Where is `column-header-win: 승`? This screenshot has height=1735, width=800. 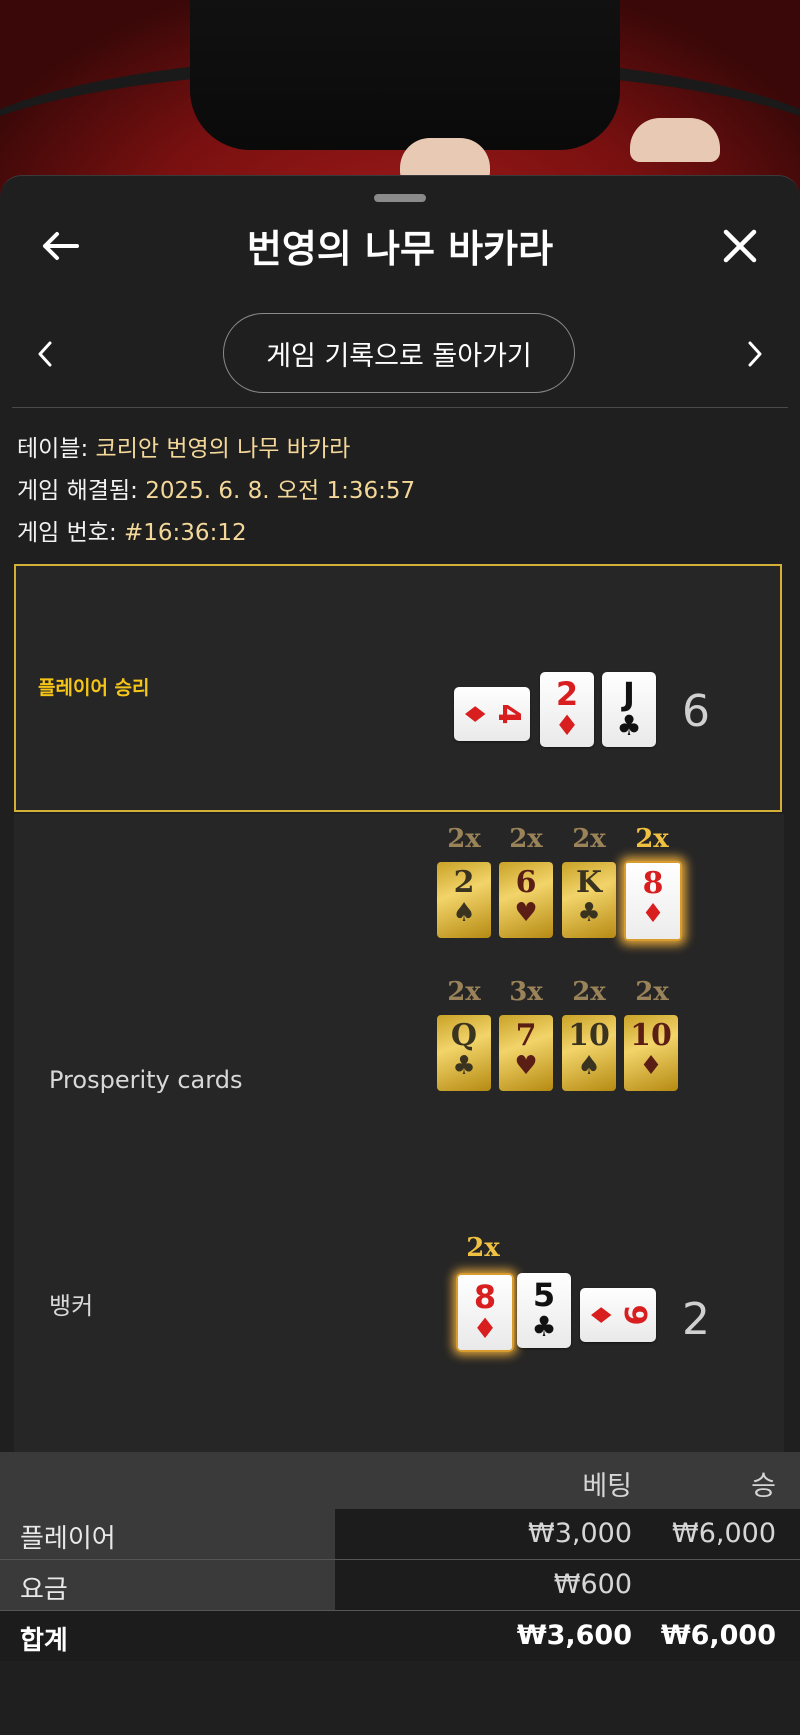 column-header-win: 승 is located at coordinates (763, 1486).